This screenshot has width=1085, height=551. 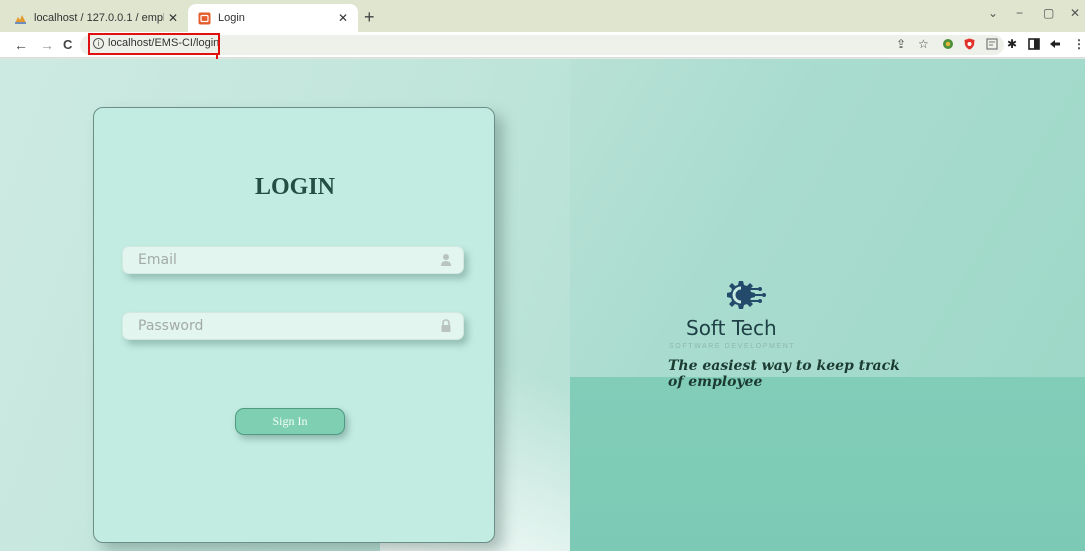 What do you see at coordinates (278, 326) in the screenshot?
I see `password-input` at bounding box center [278, 326].